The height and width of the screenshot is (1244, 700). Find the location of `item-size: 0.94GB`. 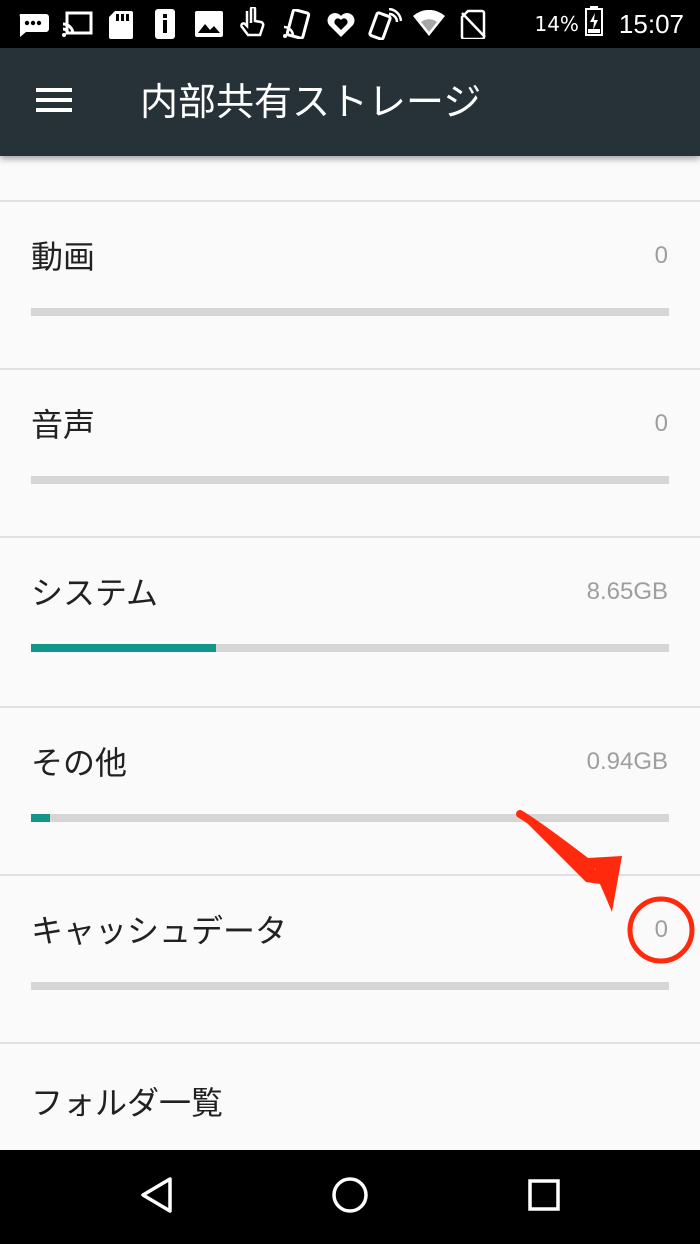

item-size: 0.94GB is located at coordinates (627, 761).